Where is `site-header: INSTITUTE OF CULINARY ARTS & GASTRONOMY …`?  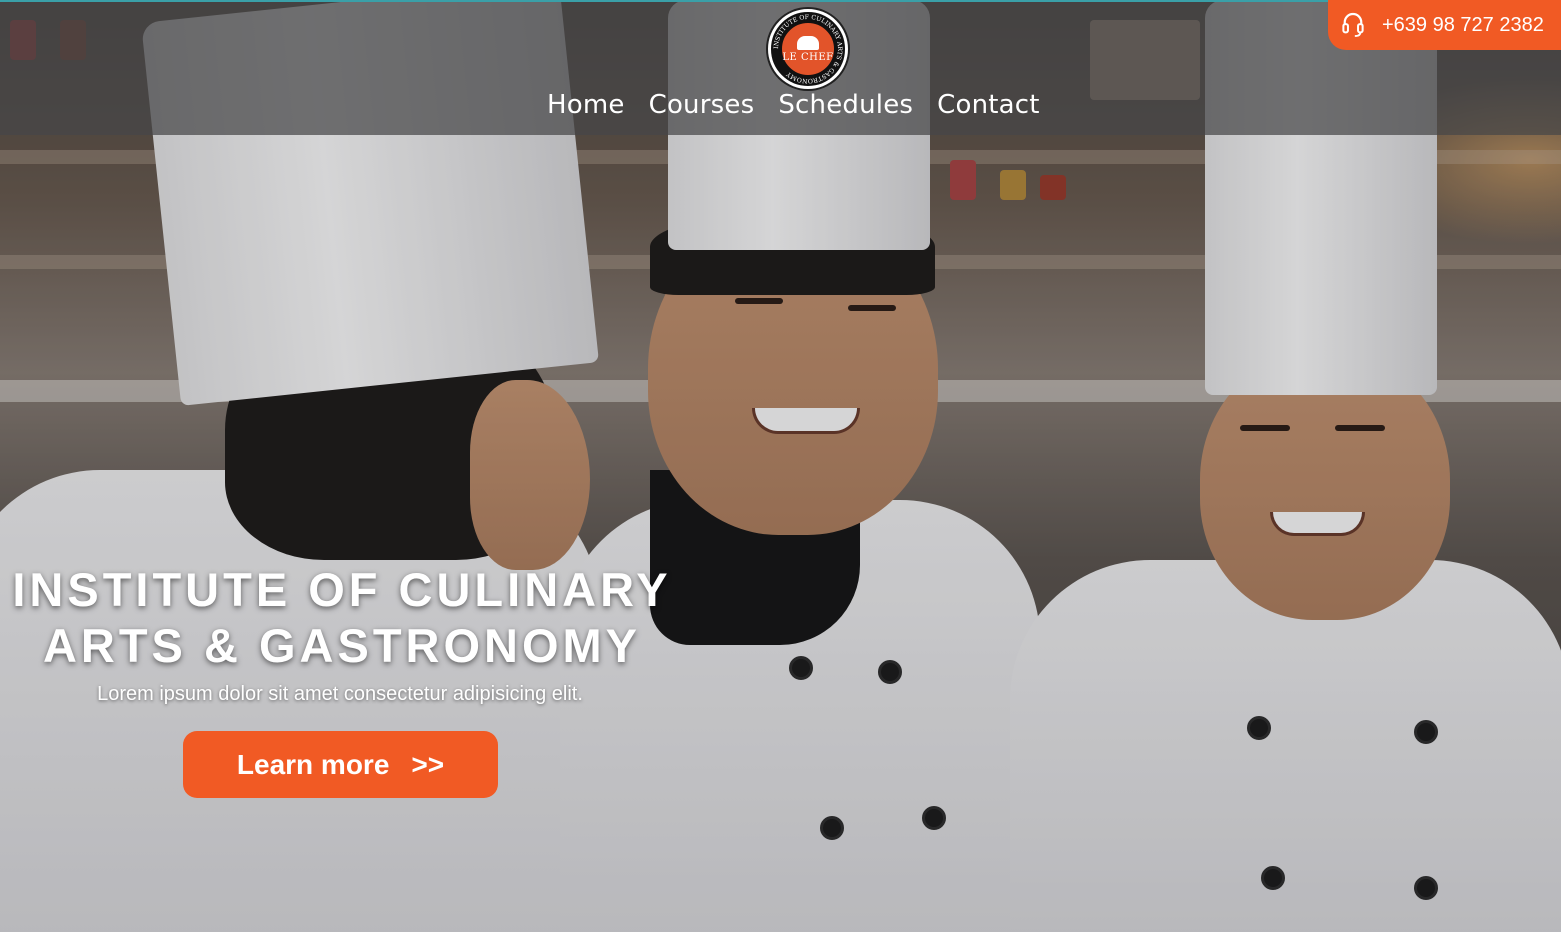 site-header: INSTITUTE OF CULINARY ARTS & GASTRONOMY … is located at coordinates (780, 67).